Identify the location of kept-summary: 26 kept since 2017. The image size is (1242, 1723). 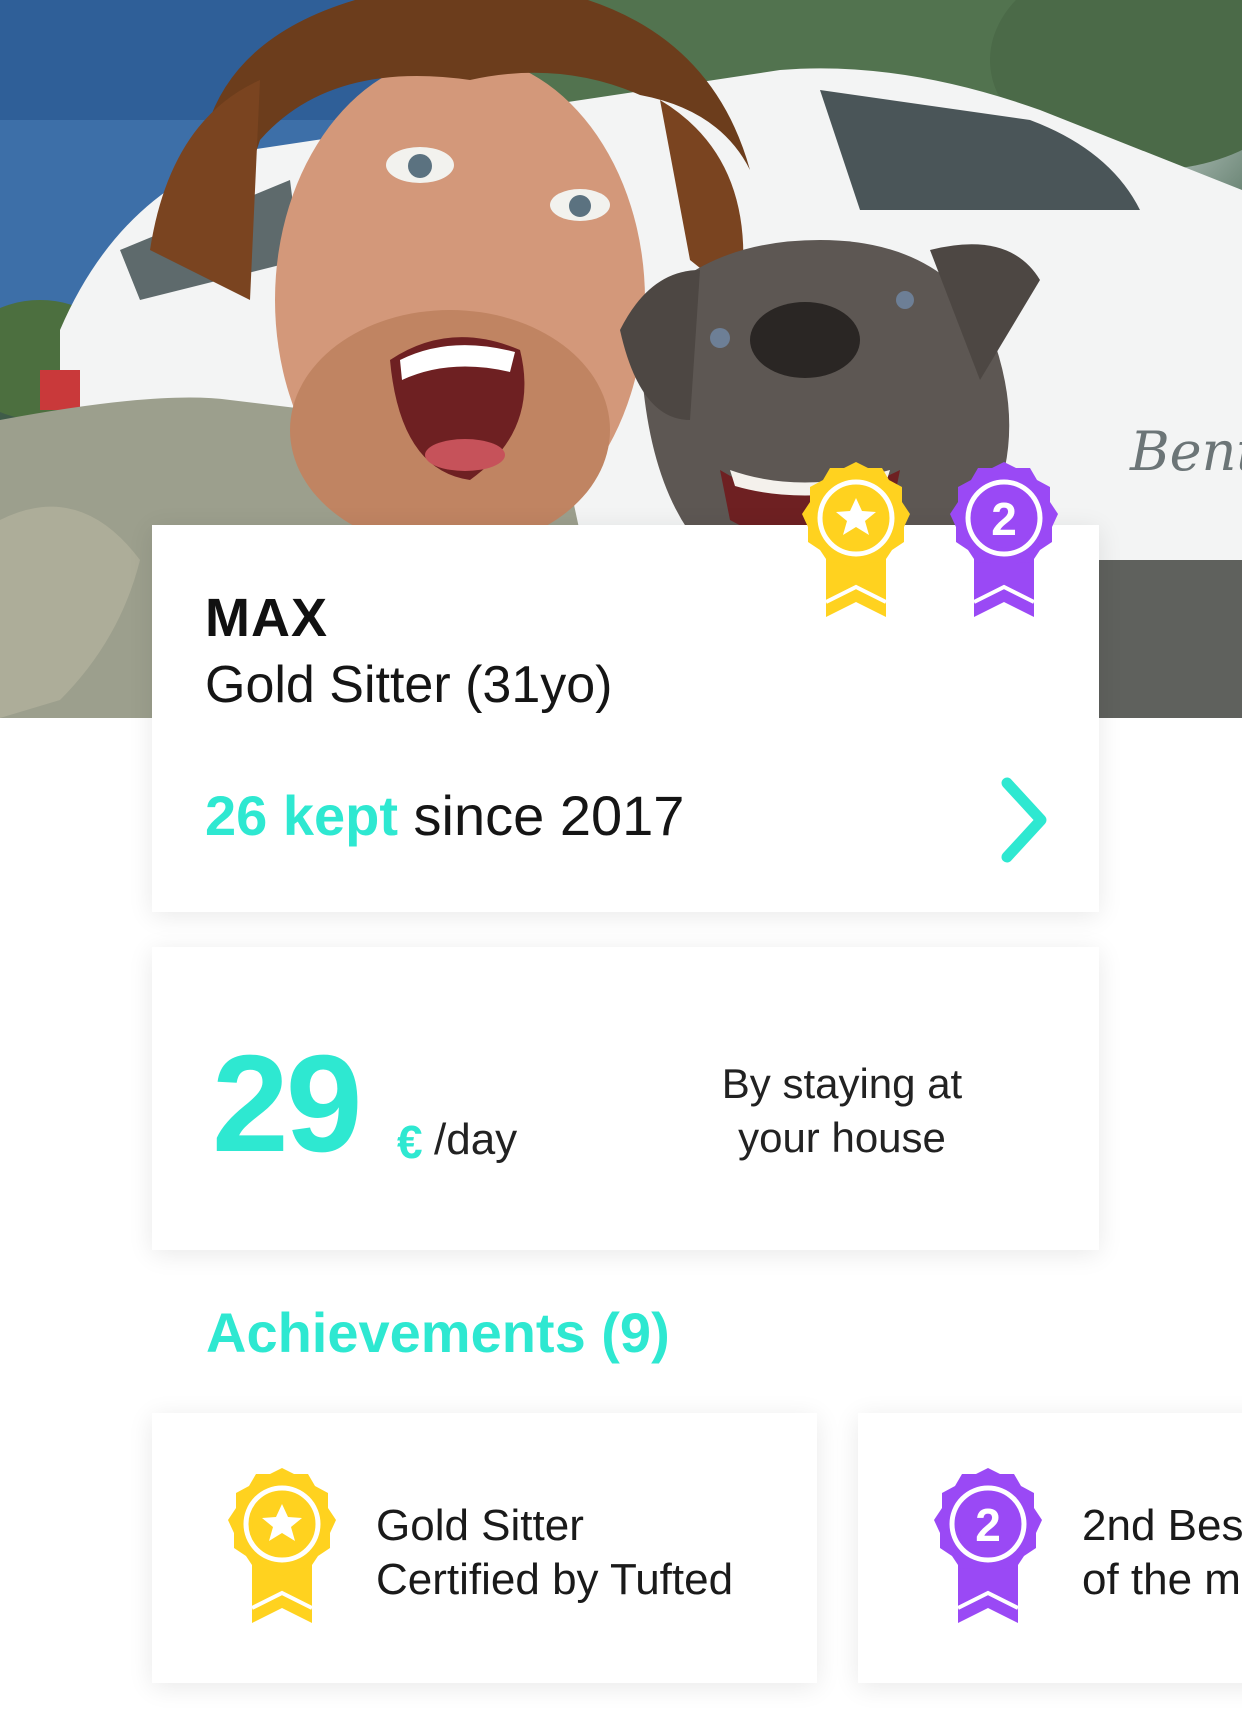
(444, 815).